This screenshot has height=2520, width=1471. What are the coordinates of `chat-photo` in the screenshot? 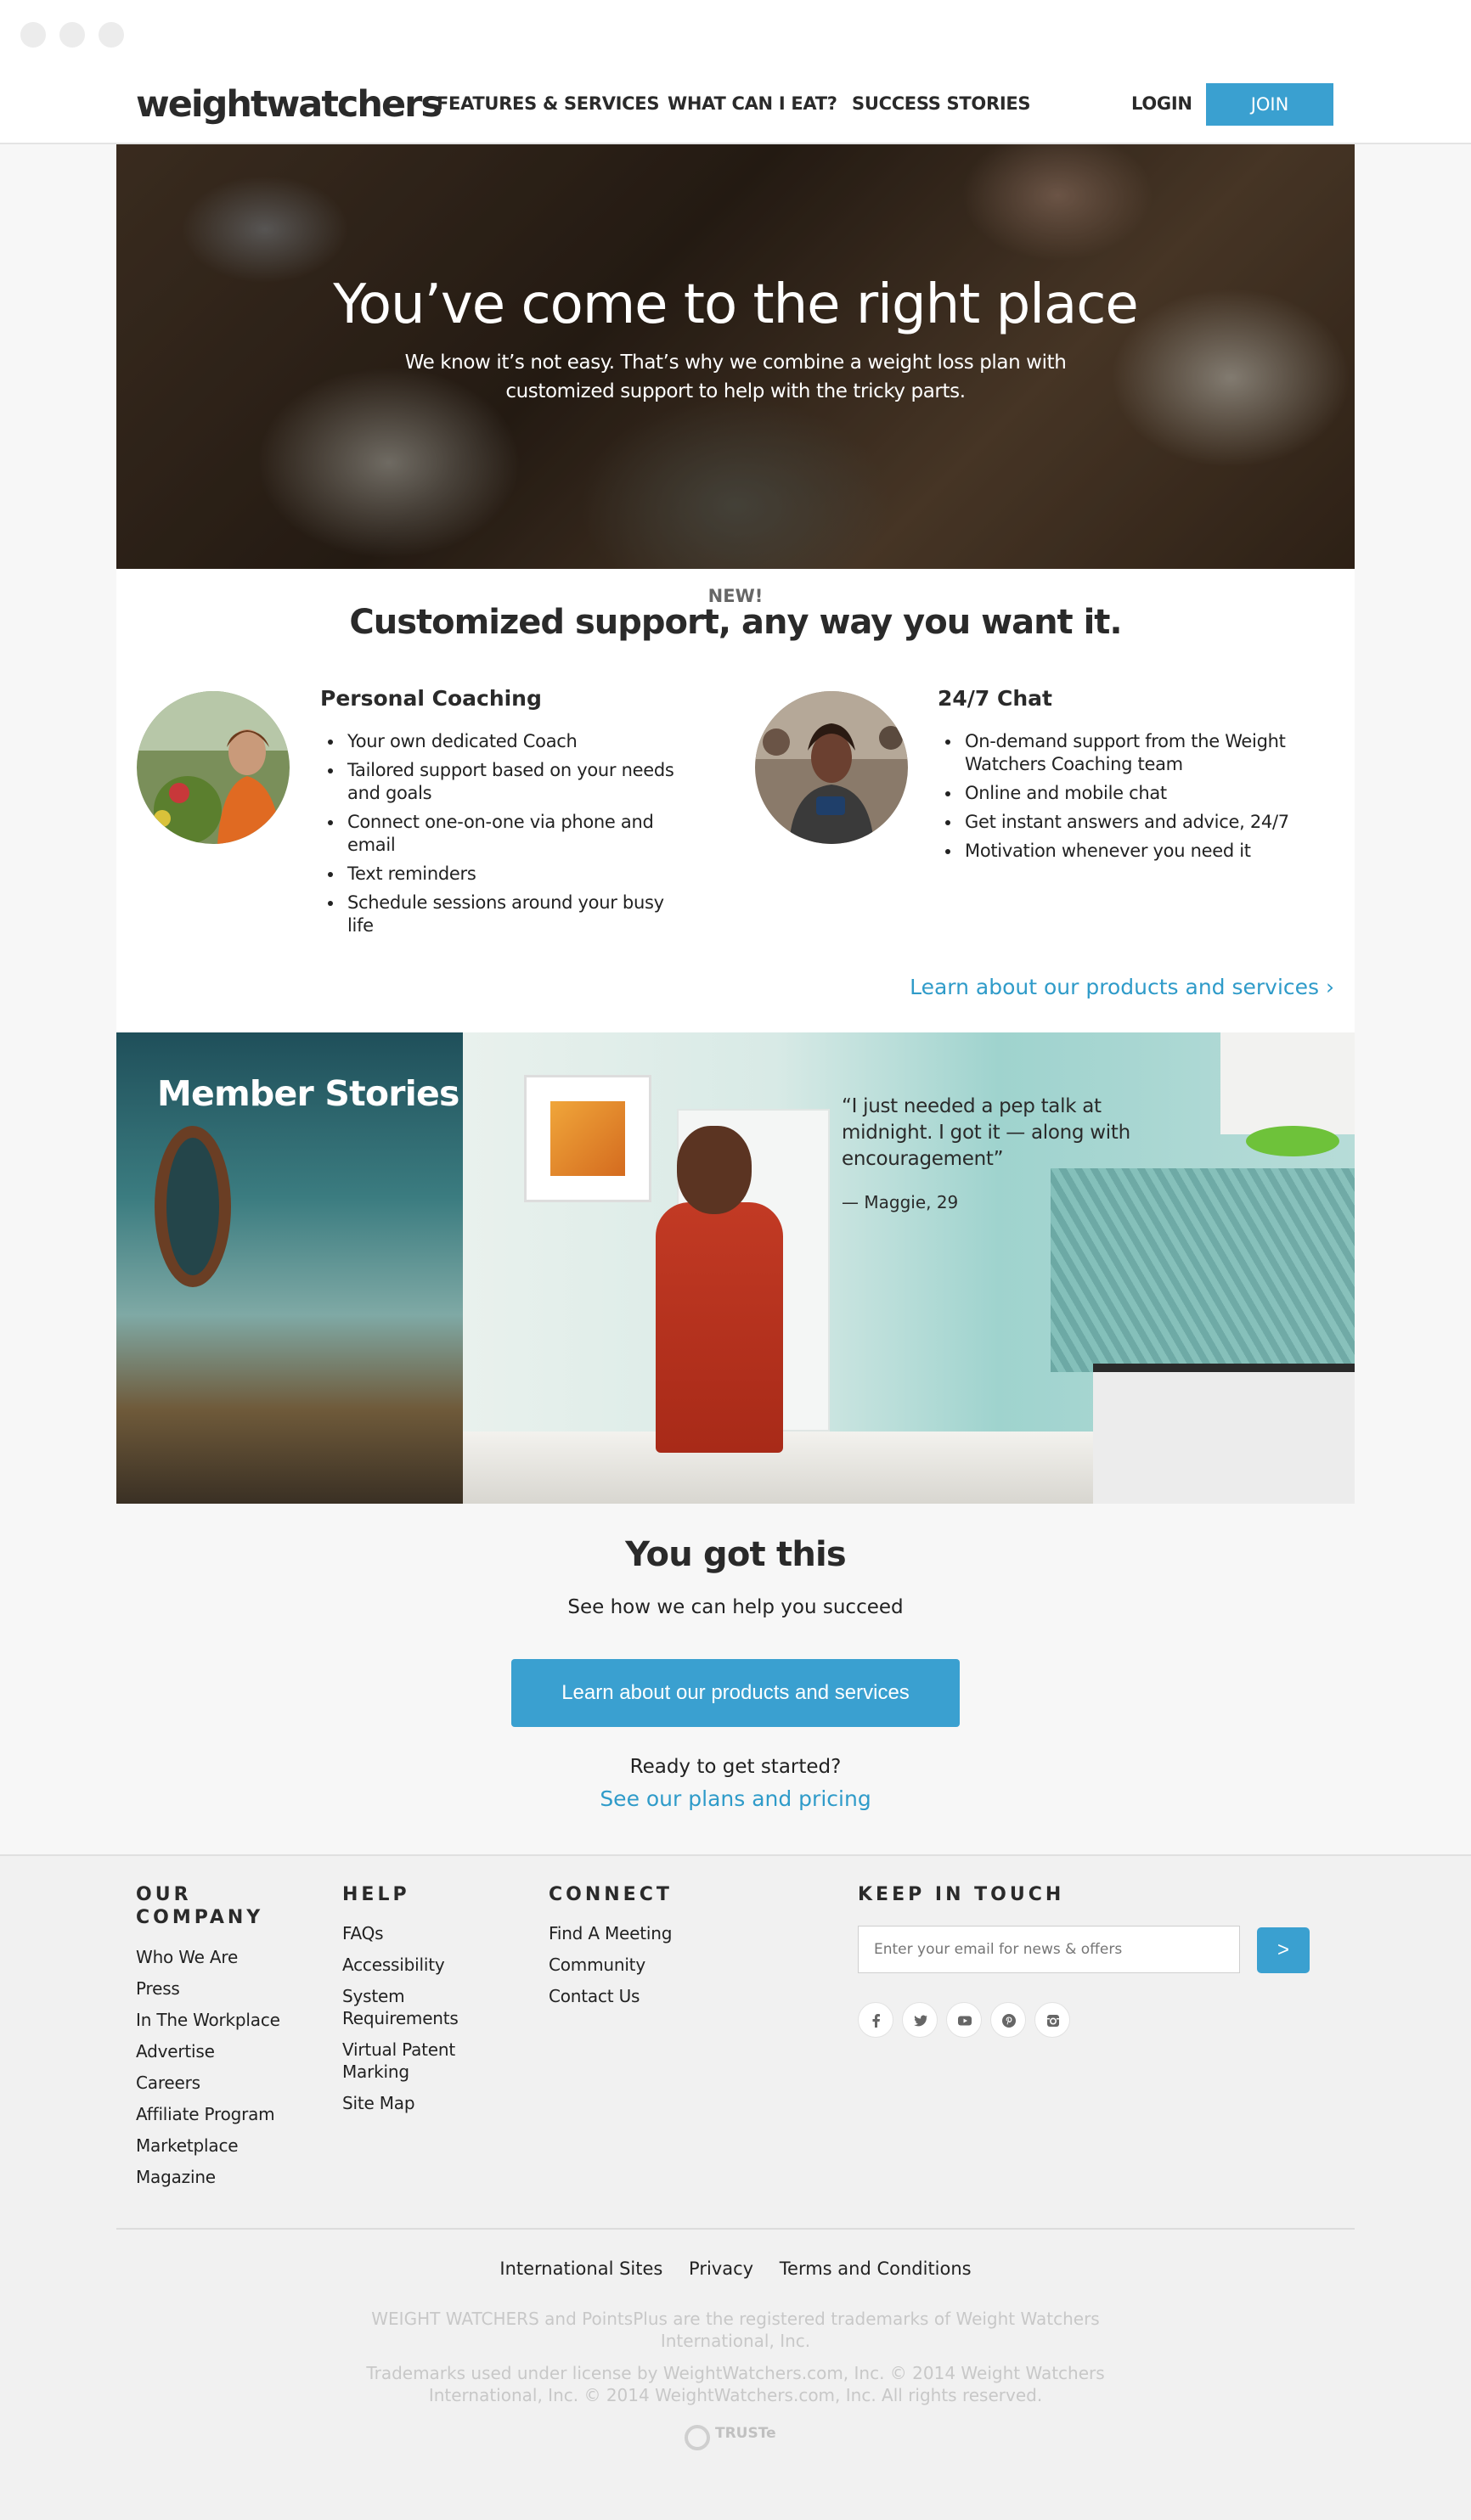 It's located at (831, 767).